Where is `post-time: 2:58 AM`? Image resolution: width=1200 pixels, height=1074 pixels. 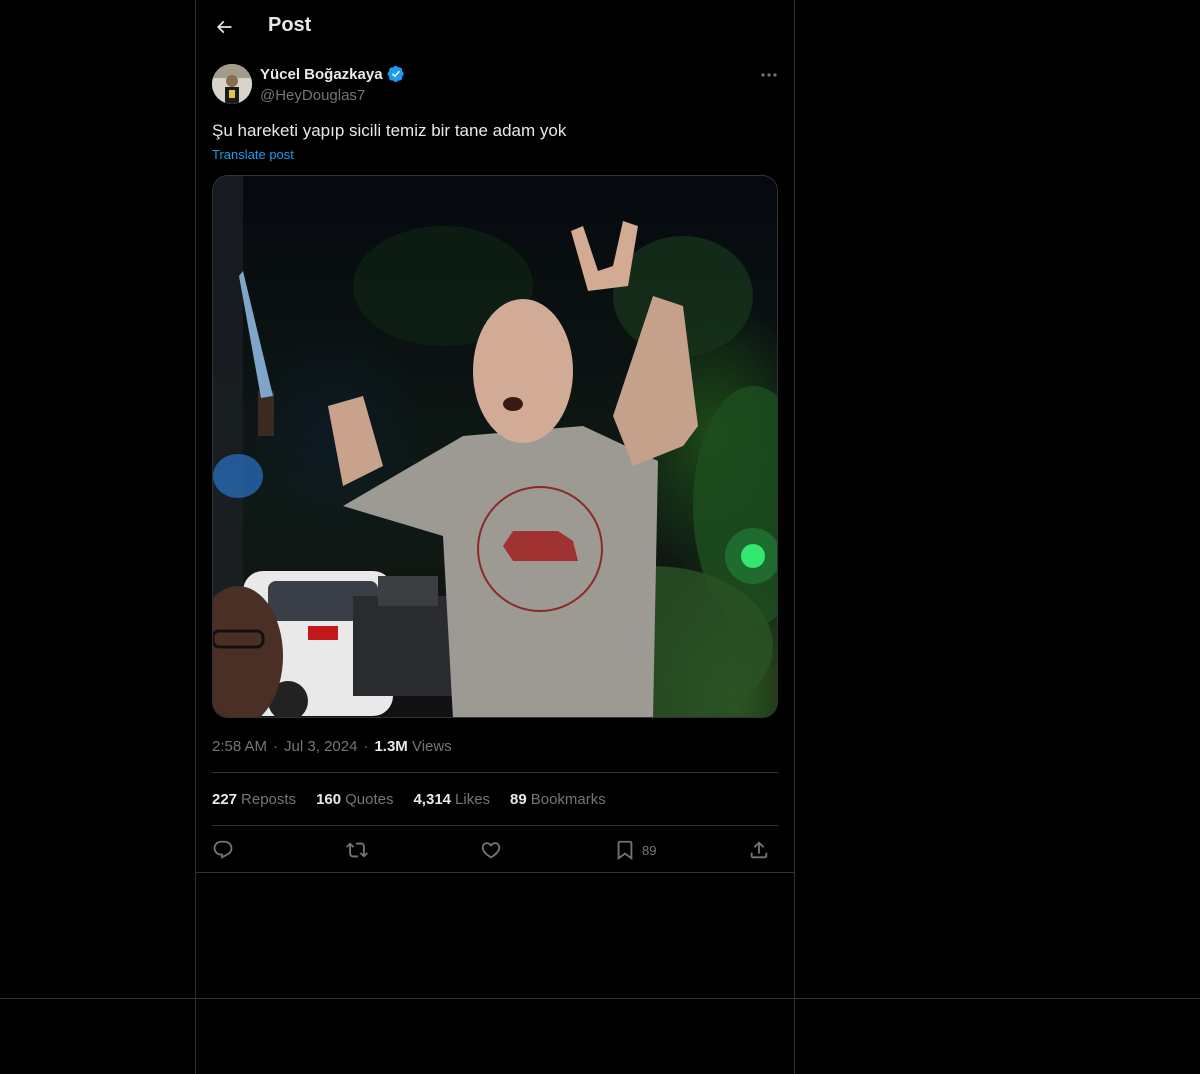
post-time: 2:58 AM is located at coordinates (239, 746).